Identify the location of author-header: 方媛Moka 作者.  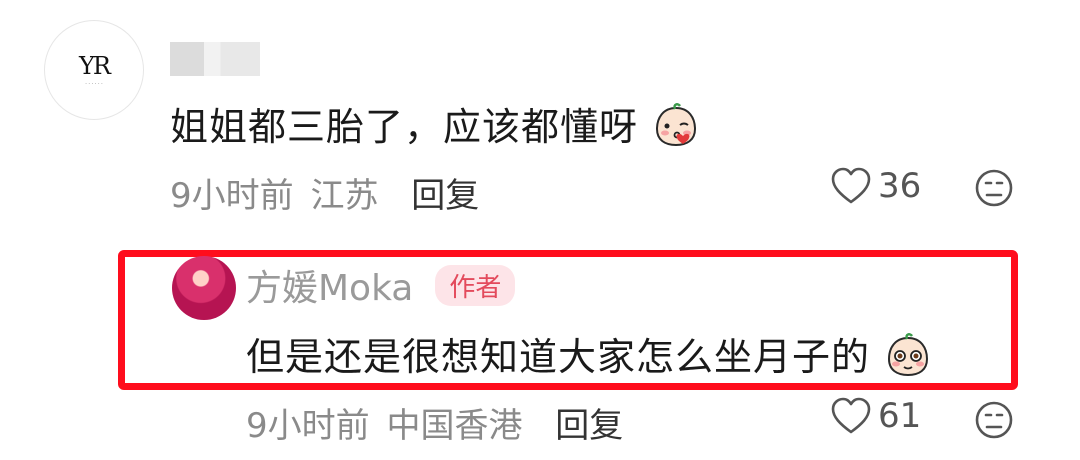
(381, 285).